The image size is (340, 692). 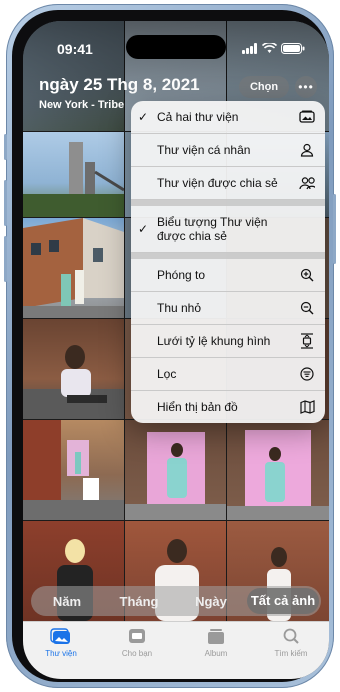 I want to click on date-title: ngày 25 Thg 8, 2021, so click(x=119, y=84).